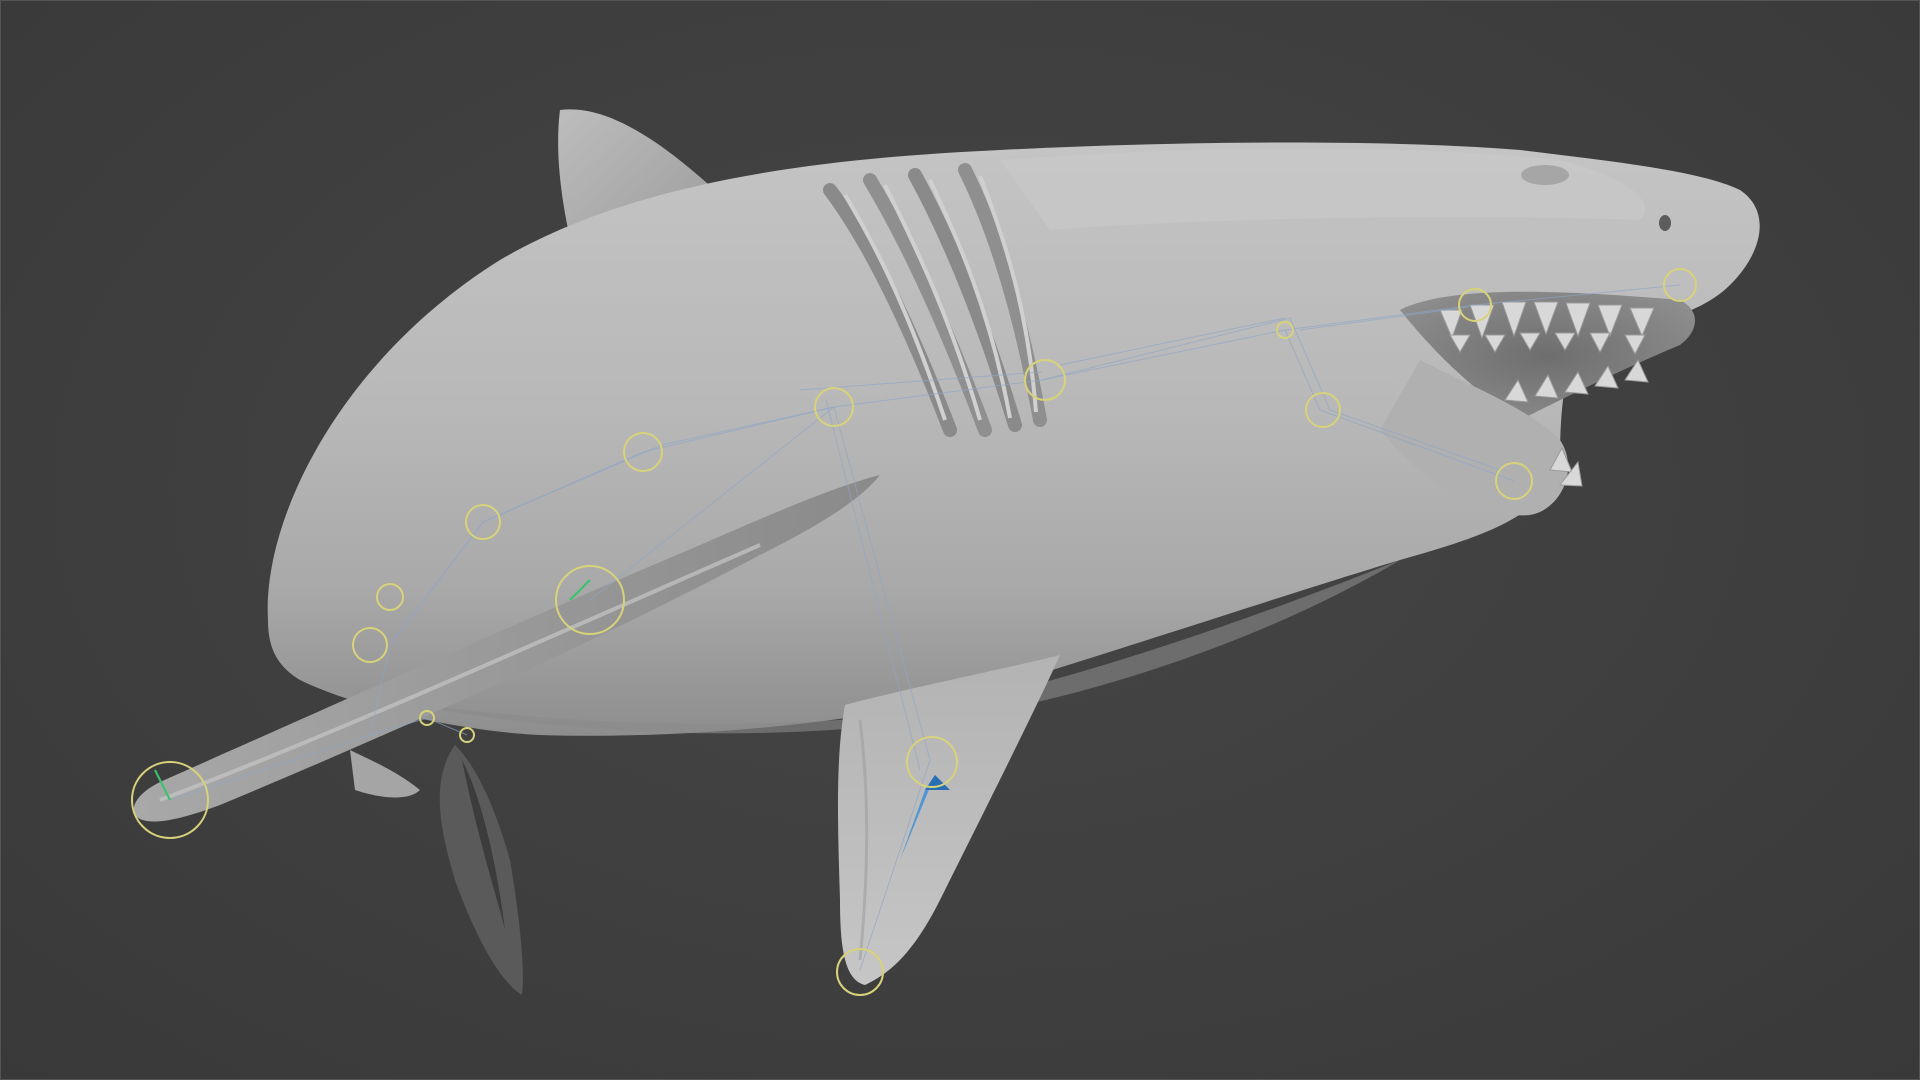 The width and height of the screenshot is (1920, 1080). Describe the element at coordinates (1665, 223) in the screenshot. I see `nostril` at that location.